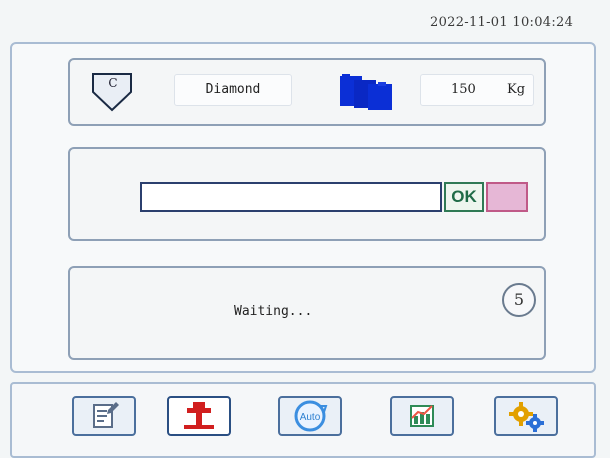 The image size is (610, 458). I want to click on stack-blocks-icon, so click(366, 92).